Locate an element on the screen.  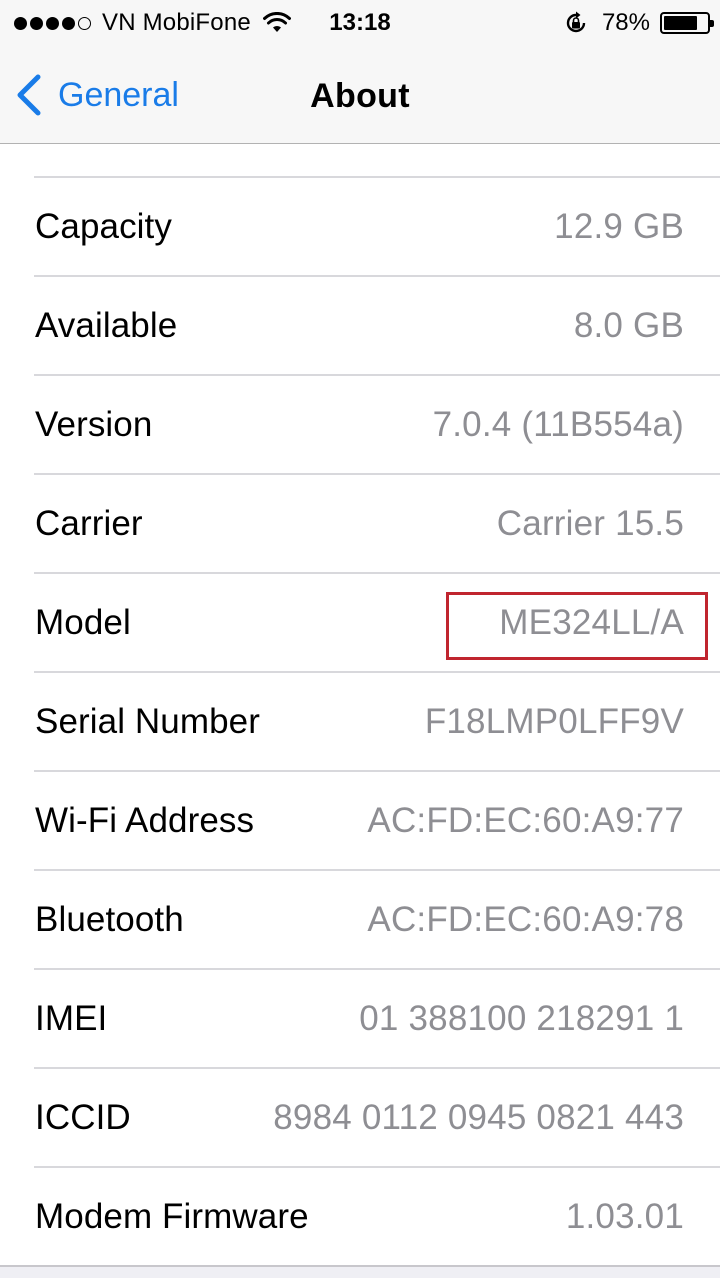
row-label: Wi-Fi Address is located at coordinates (145, 820).